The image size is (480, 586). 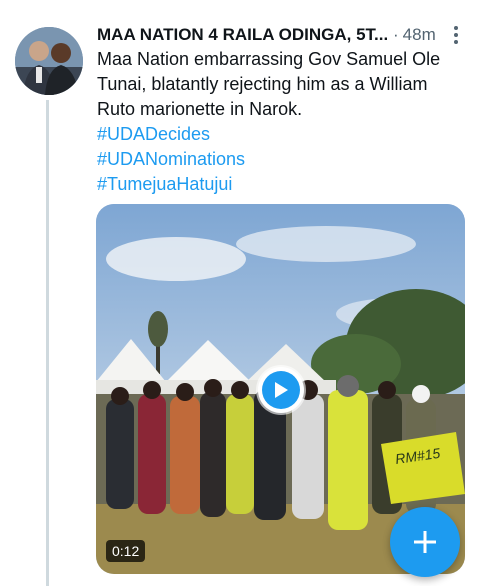 I want to click on compose-button, so click(x=425, y=542).